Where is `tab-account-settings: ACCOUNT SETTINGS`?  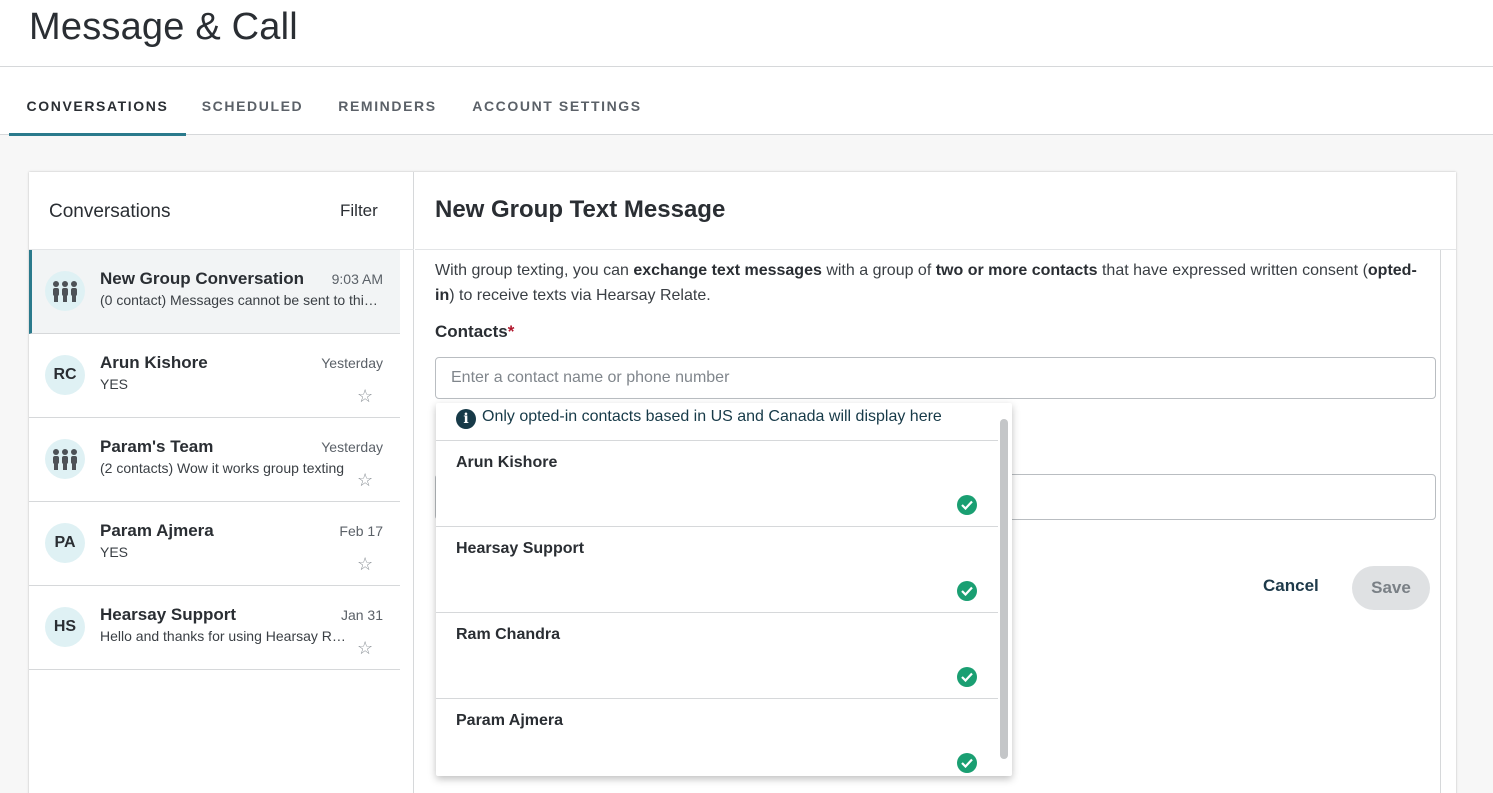
tab-account-settings: ACCOUNT SETTINGS is located at coordinates (557, 101).